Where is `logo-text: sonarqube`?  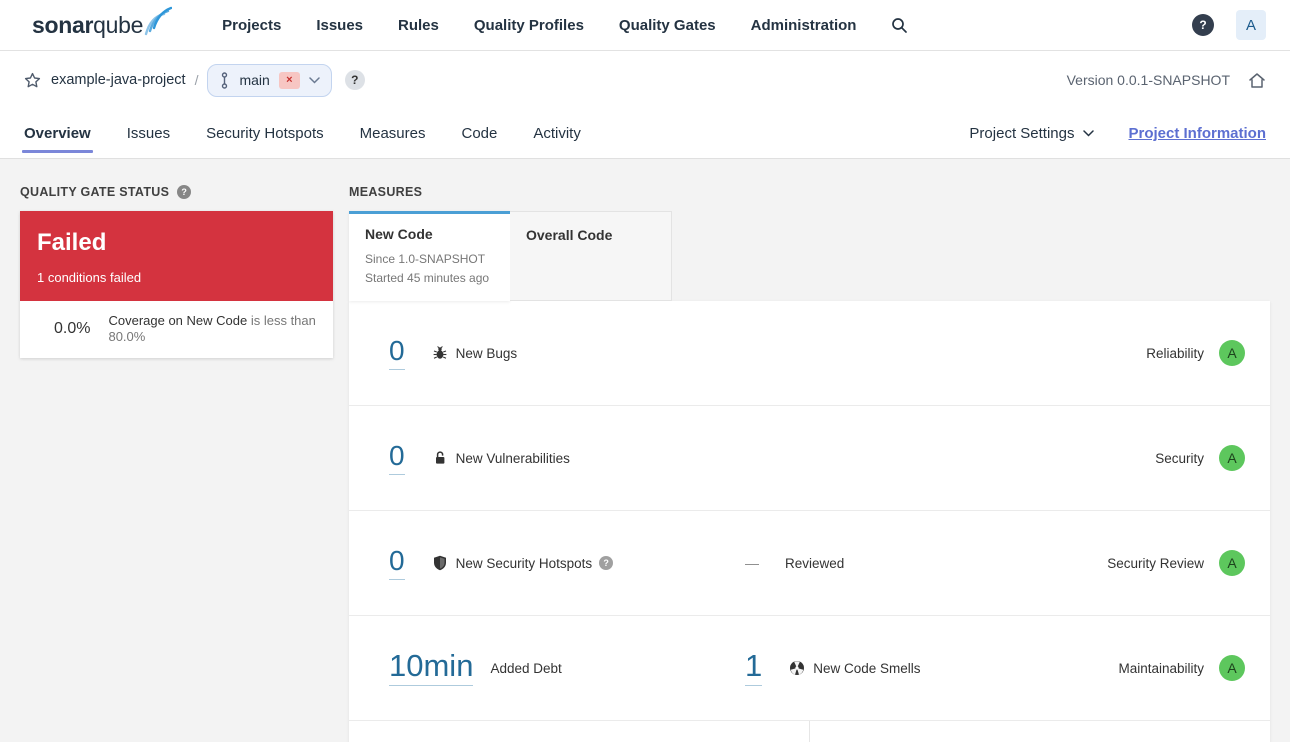 logo-text: sonarqube is located at coordinates (88, 25).